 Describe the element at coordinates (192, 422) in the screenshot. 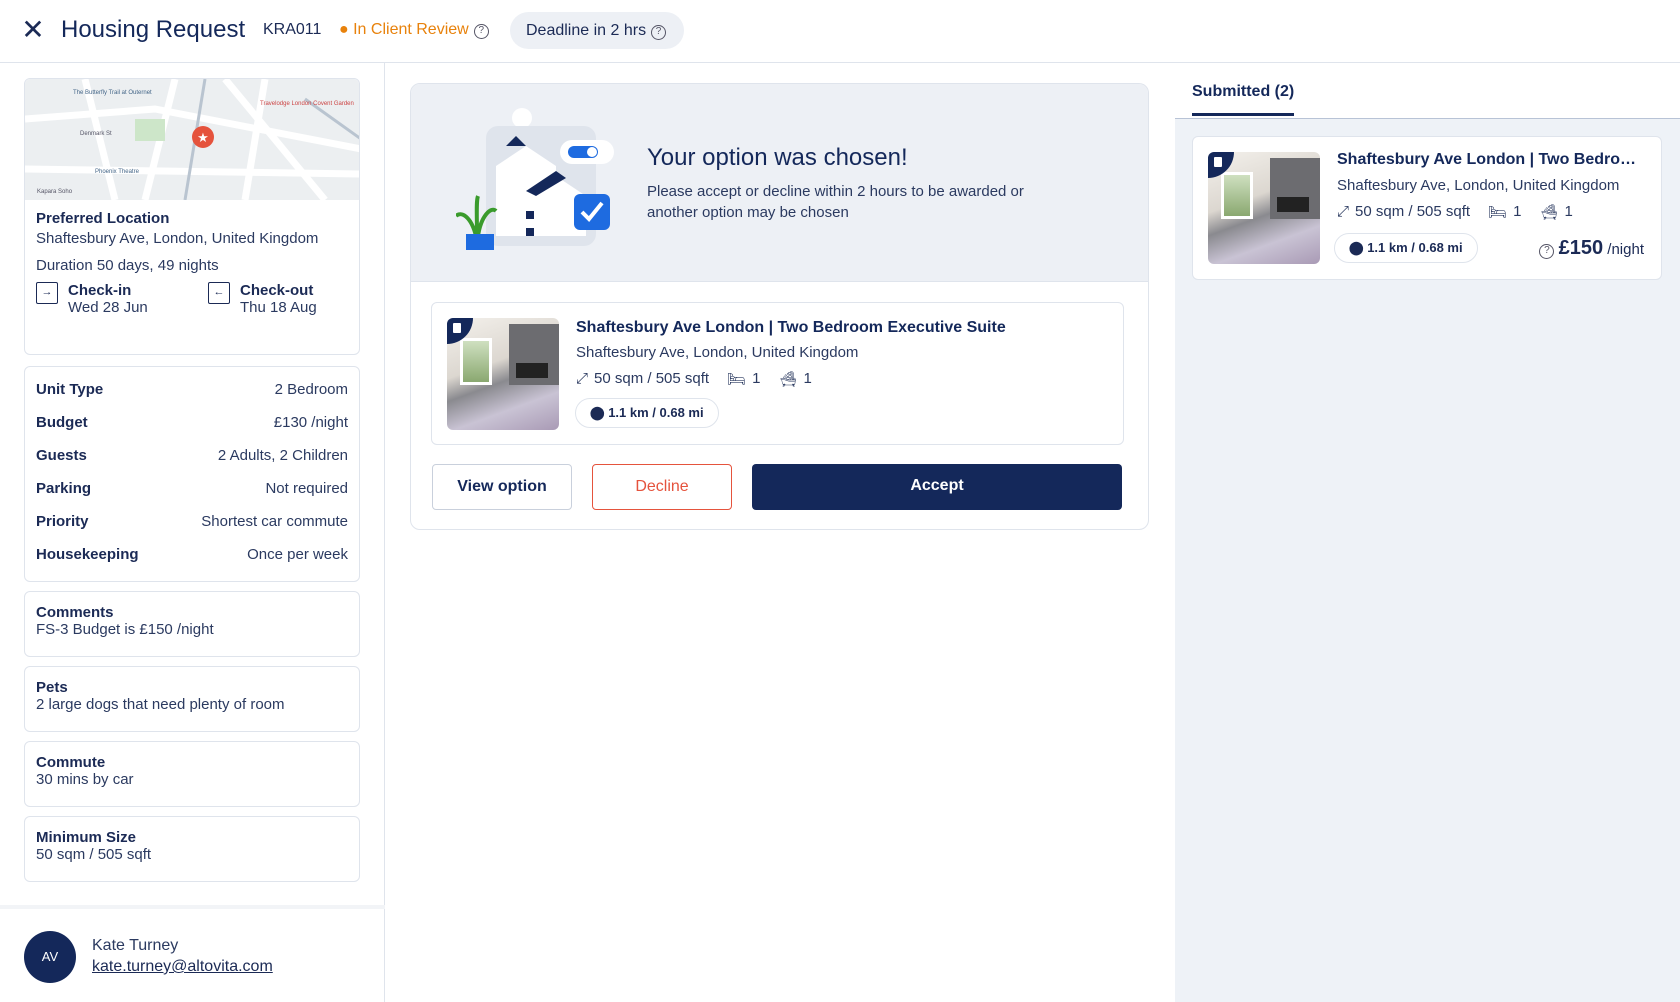

I see `detail-row: Budget £130 /night` at that location.